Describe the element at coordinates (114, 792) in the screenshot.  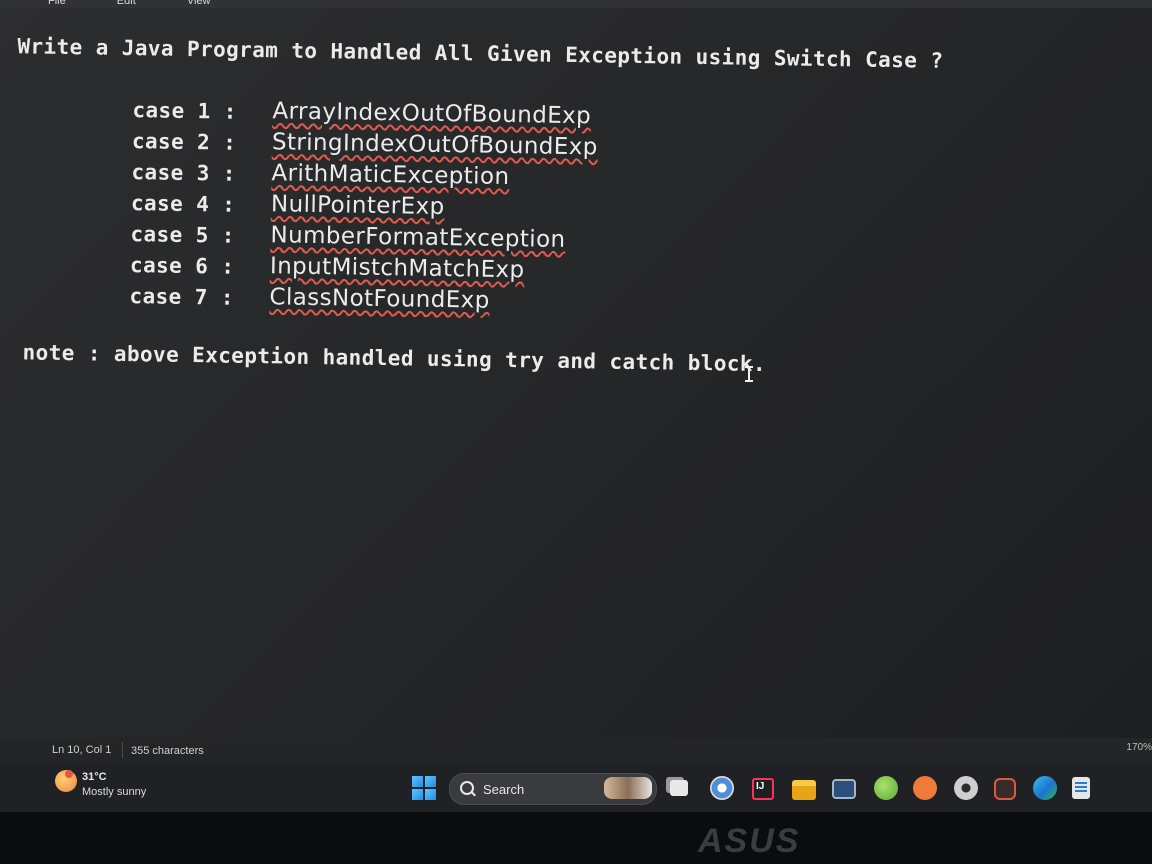
I see `weather-condition: Mostly sunny` at that location.